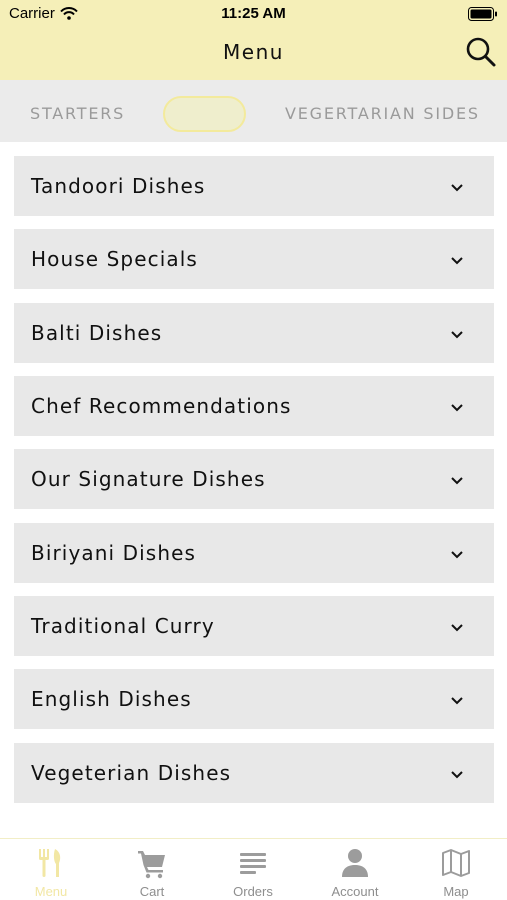 The height and width of the screenshot is (900, 507). What do you see at coordinates (382, 111) in the screenshot?
I see `tab-vegetarian-sides: VEGERTARIAN SIDES` at bounding box center [382, 111].